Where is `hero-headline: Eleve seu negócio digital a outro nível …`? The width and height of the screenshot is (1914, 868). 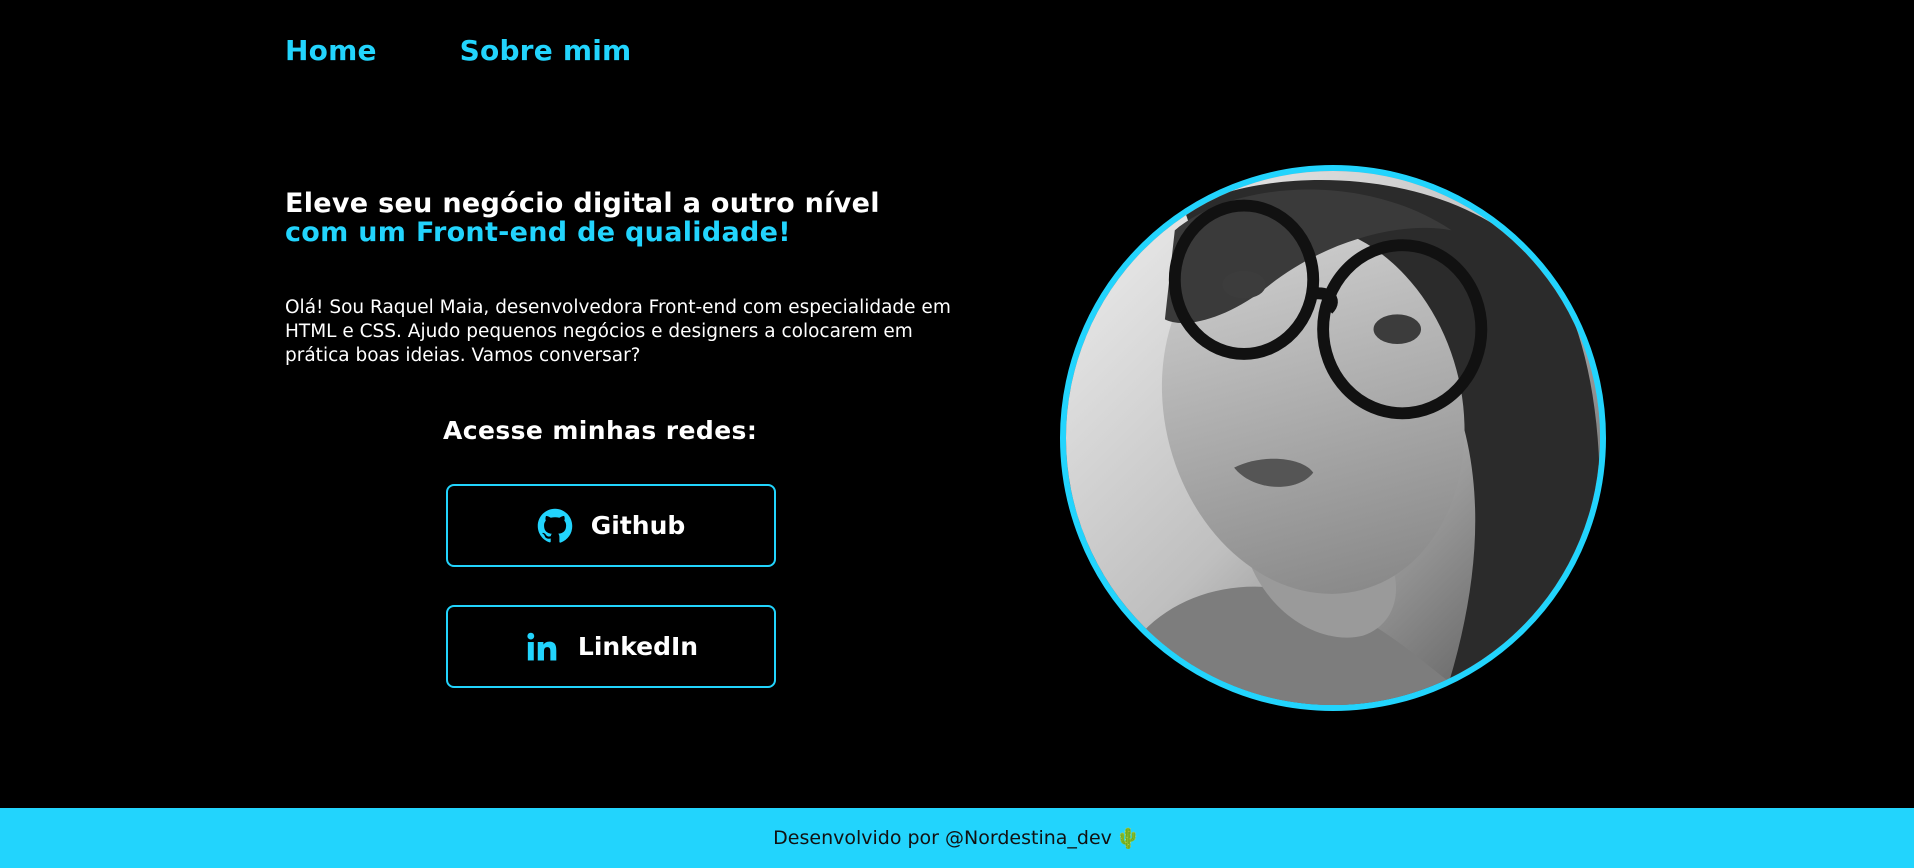
hero-headline: Eleve seu negócio digital a outro nível … is located at coordinates (615, 218).